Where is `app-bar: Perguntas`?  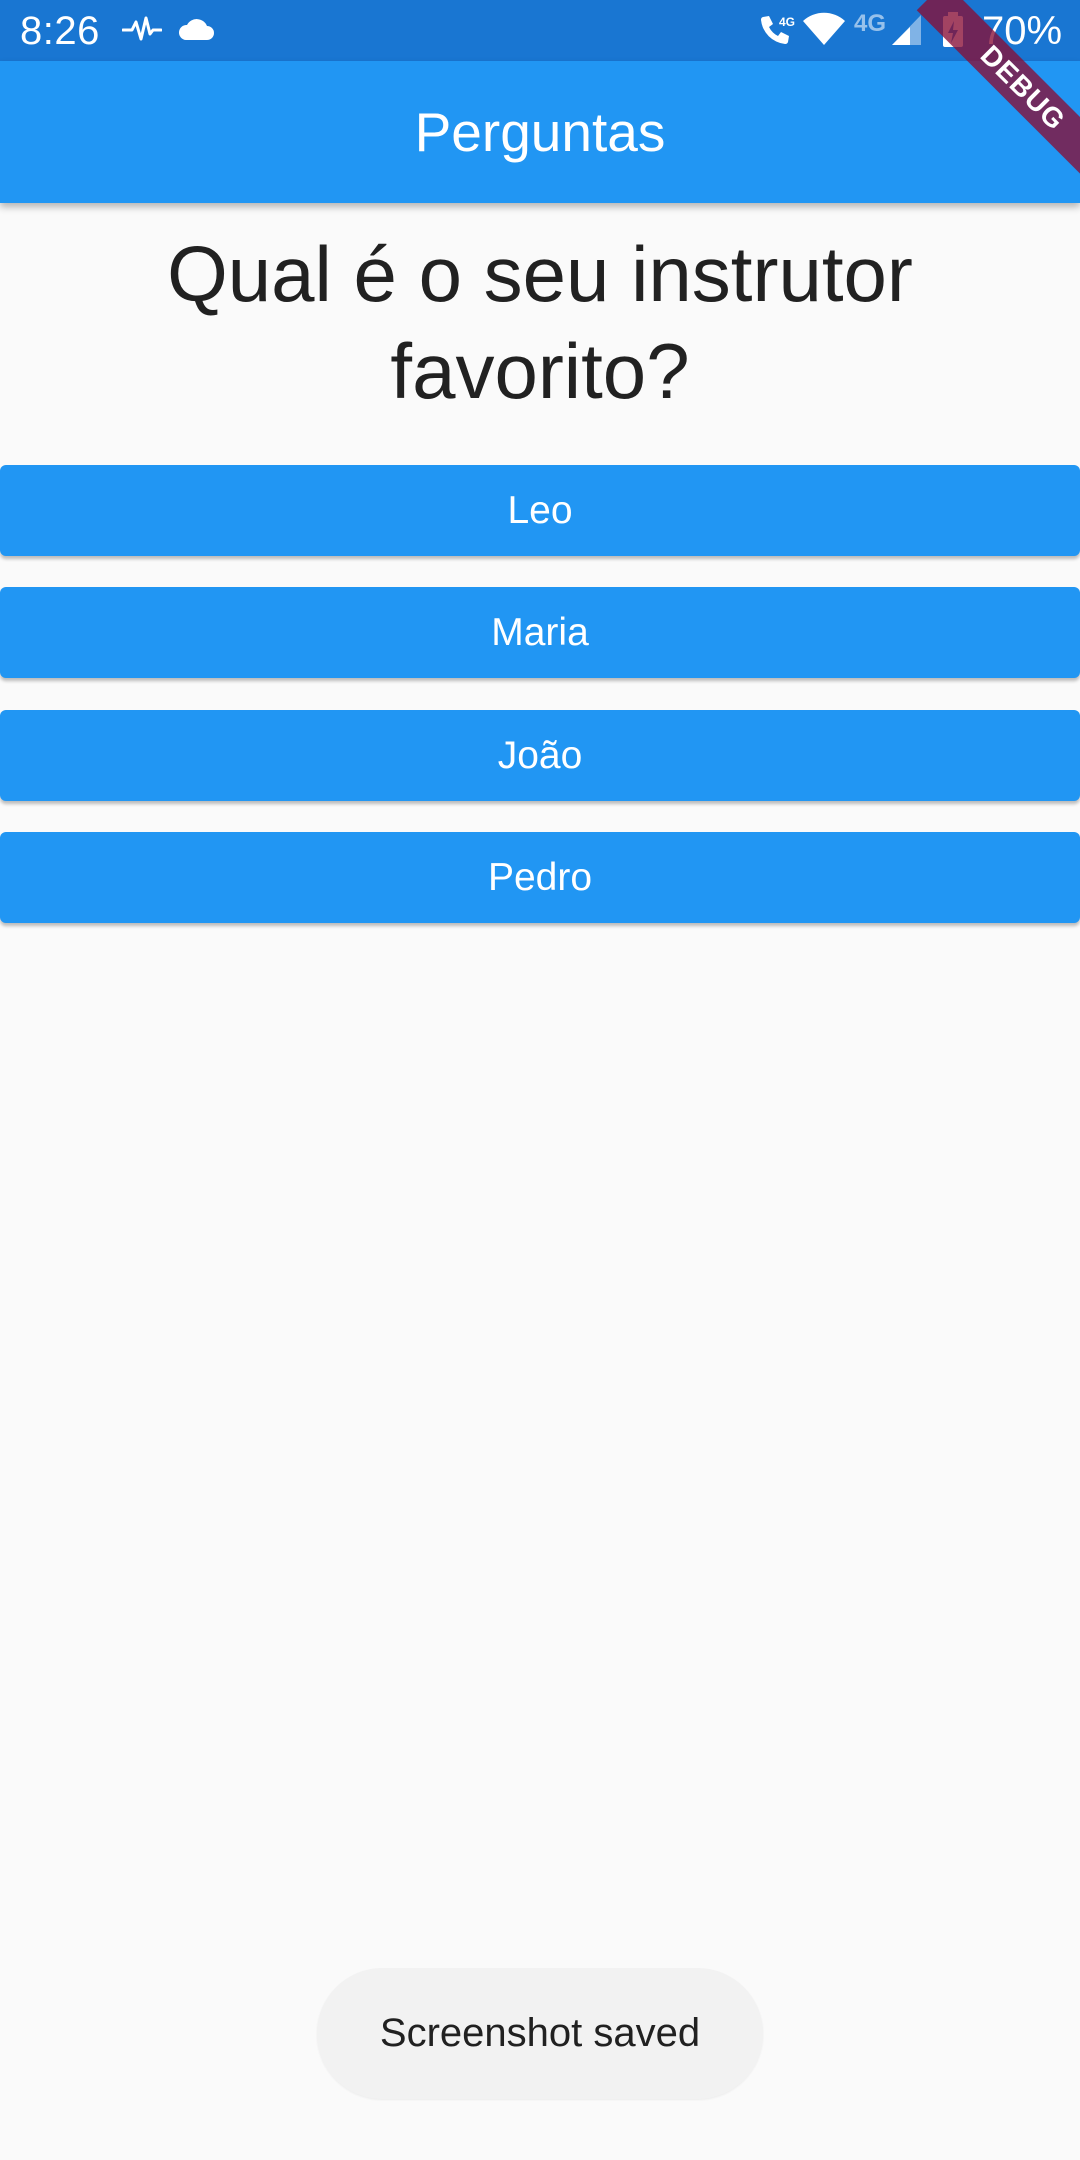
app-bar: Perguntas is located at coordinates (540, 132).